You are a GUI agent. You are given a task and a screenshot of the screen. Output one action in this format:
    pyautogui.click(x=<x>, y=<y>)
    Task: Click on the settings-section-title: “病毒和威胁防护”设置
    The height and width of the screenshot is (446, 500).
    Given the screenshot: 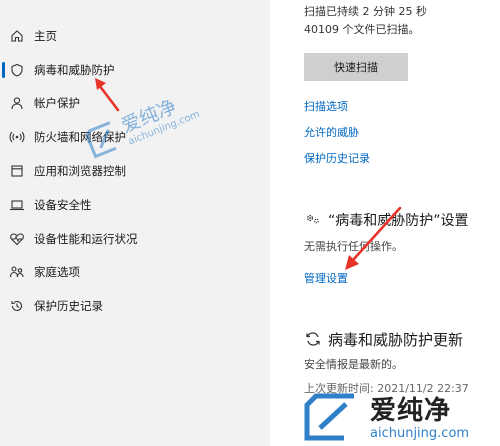 What is the action you would take?
    pyautogui.click(x=398, y=221)
    